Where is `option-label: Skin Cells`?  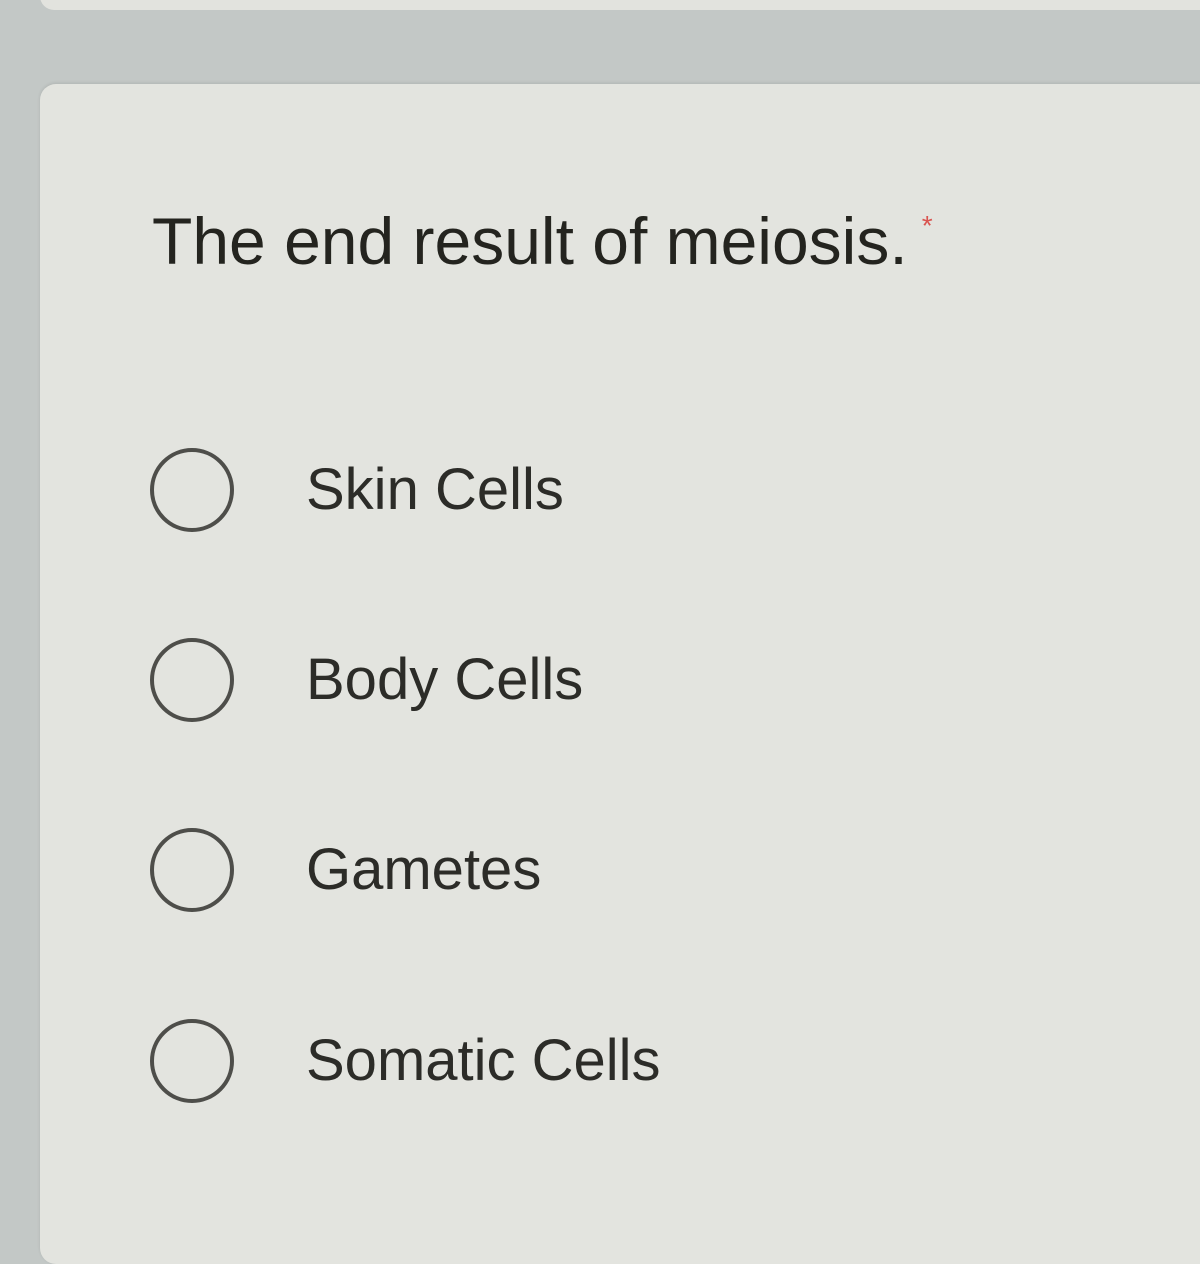
option-label: Skin Cells is located at coordinates (435, 489).